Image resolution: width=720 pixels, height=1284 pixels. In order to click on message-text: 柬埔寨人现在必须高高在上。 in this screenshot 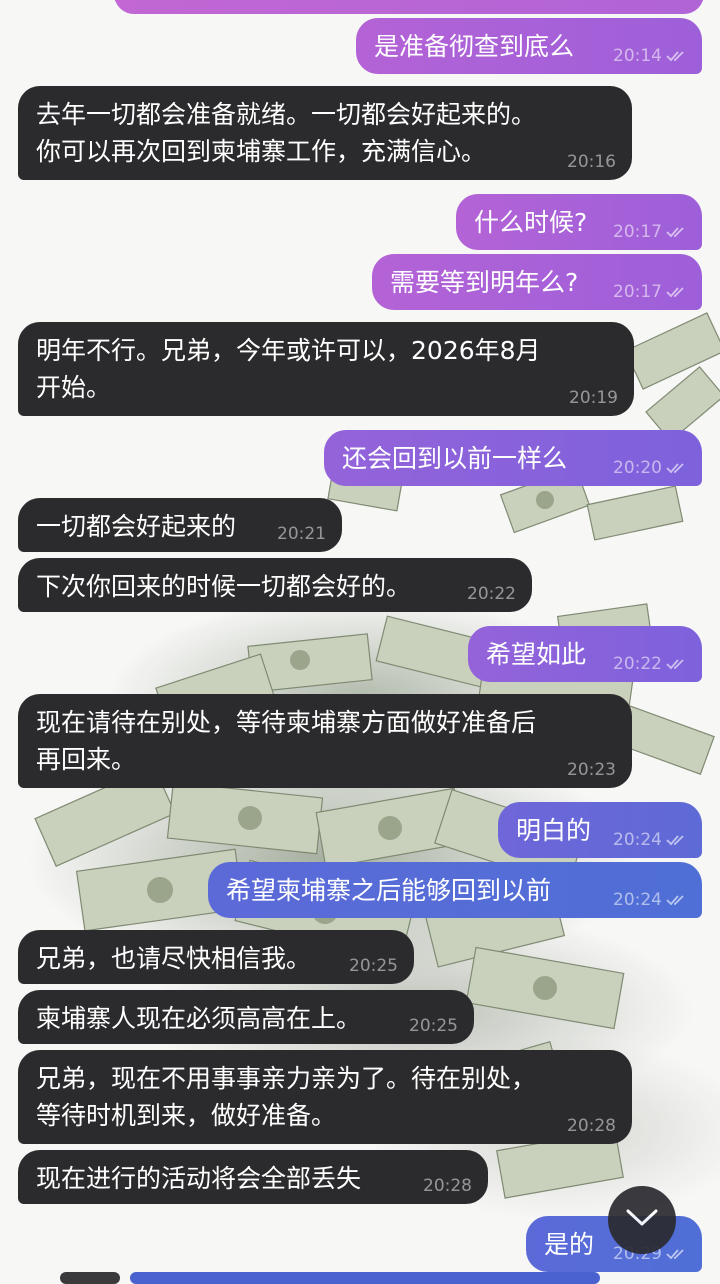, I will do `click(199, 1018)`.